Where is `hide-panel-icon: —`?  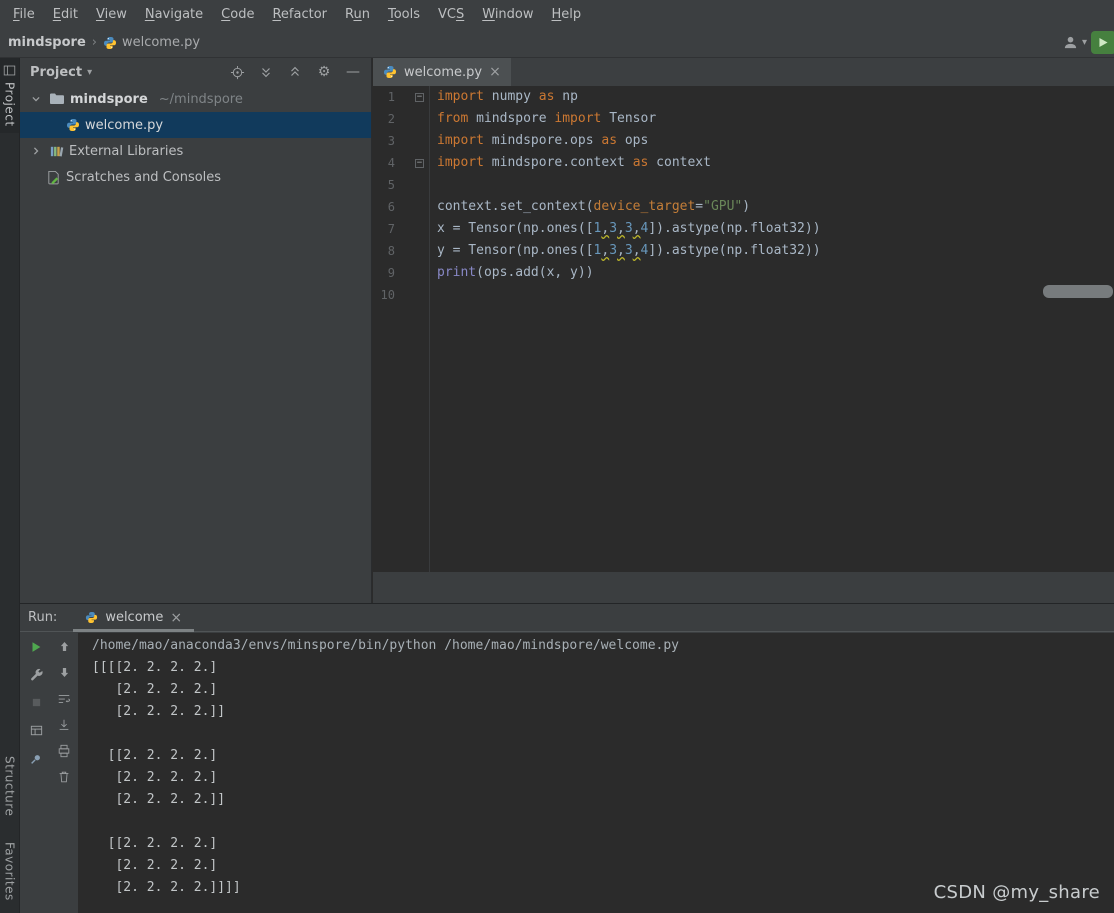 hide-panel-icon: — is located at coordinates (353, 72).